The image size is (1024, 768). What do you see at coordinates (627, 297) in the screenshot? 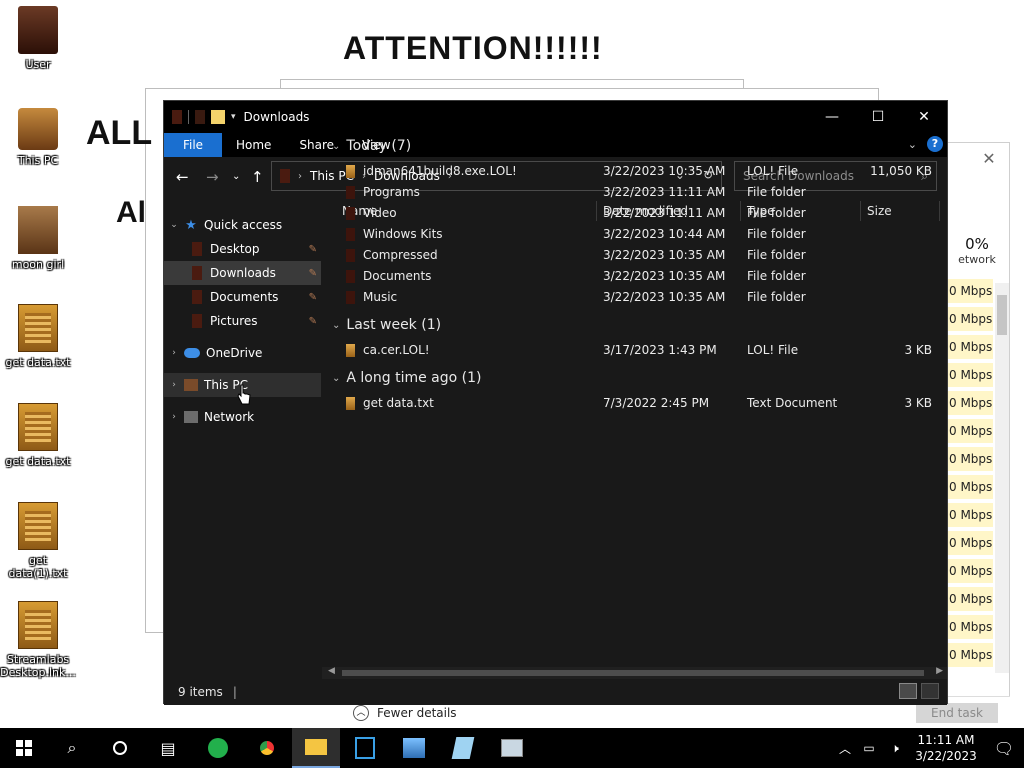
I see `table-row: Music 3/22/2023 10:35 AM File folder` at bounding box center [627, 297].